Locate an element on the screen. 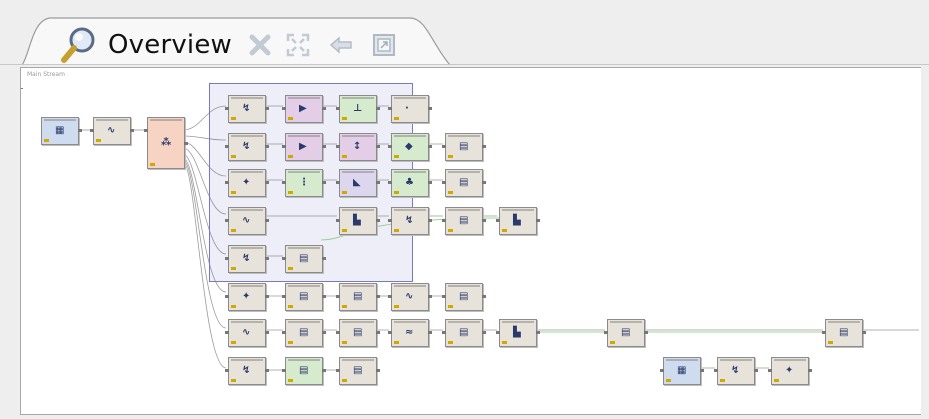 This screenshot has width=929, height=419. export-icon is located at coordinates (384, 45).